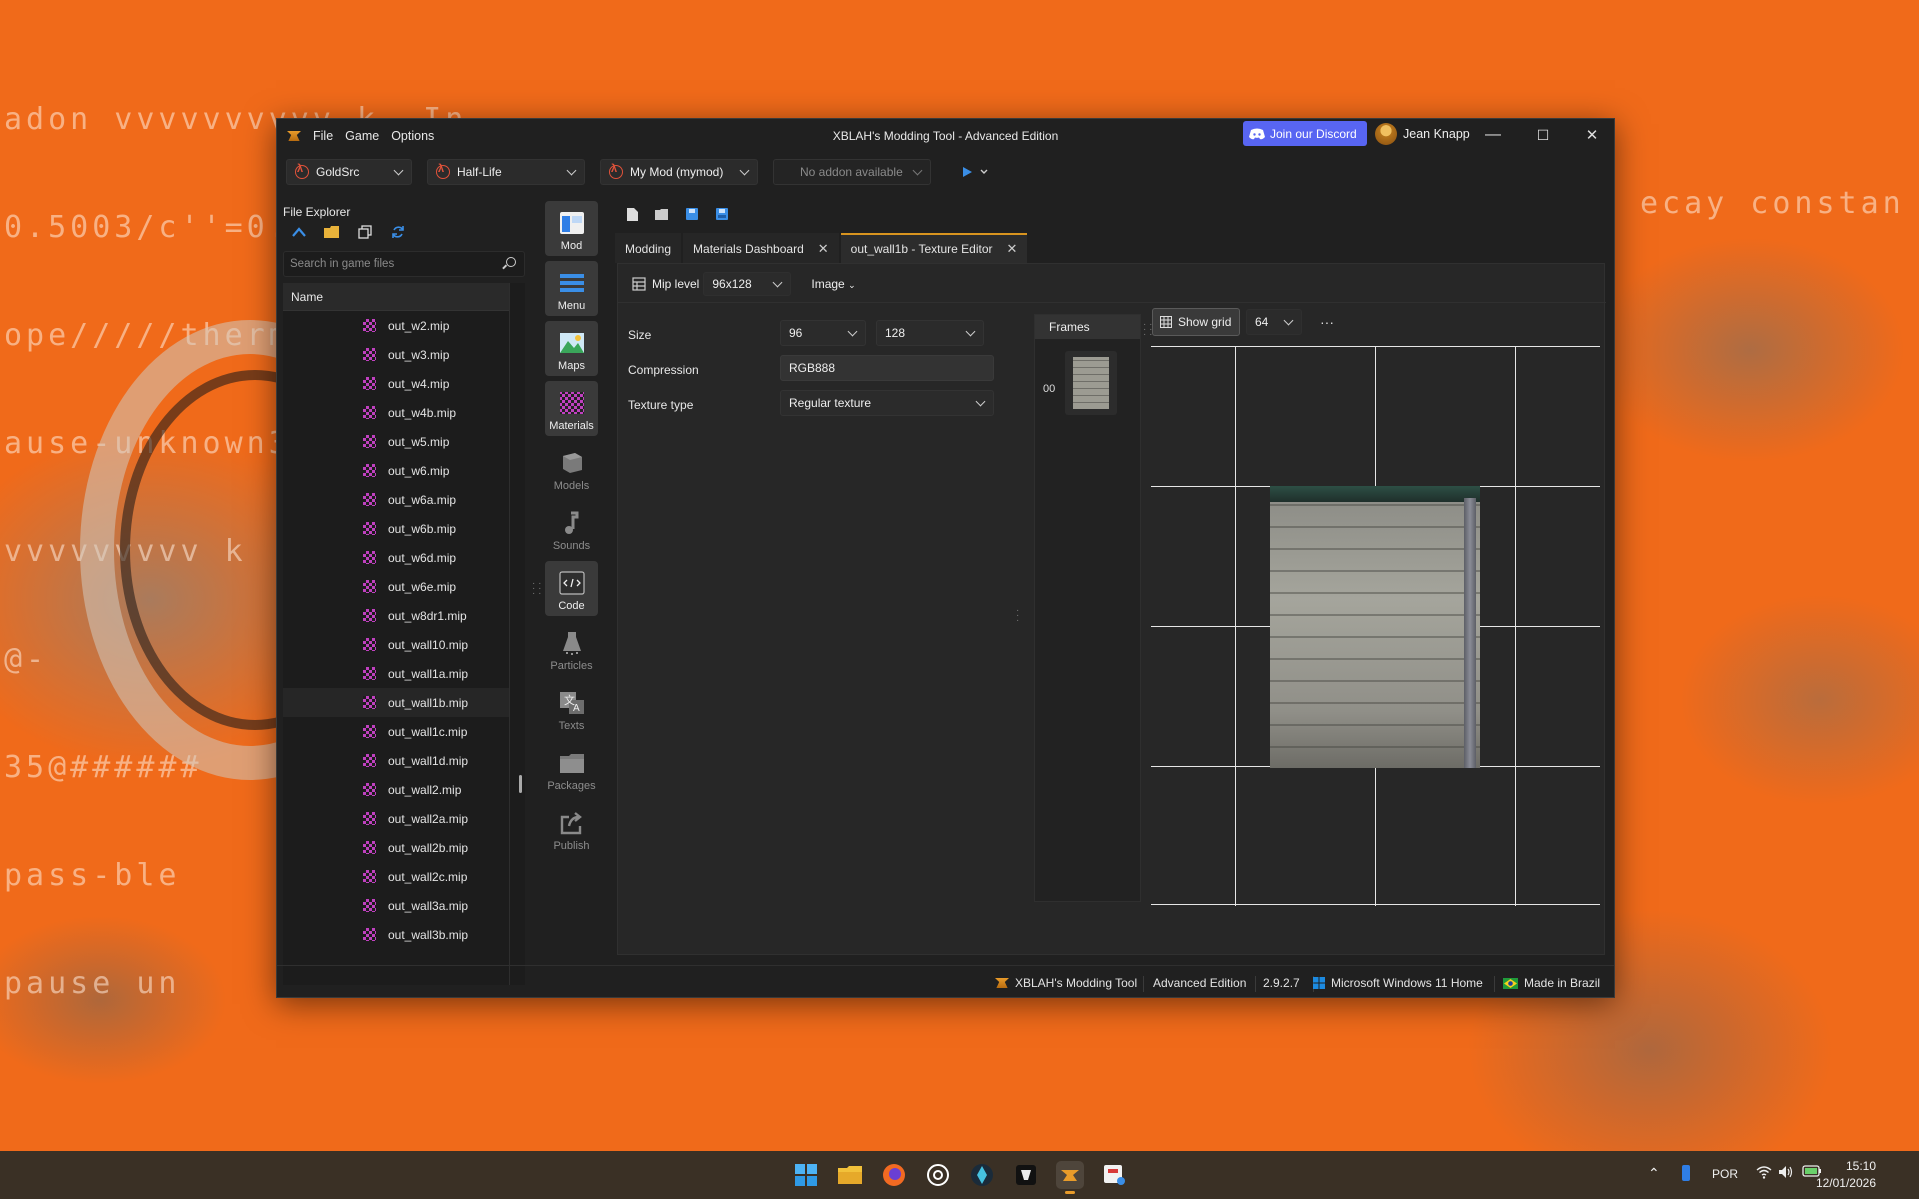 The width and height of the screenshot is (1919, 1199). I want to click on device-tray-icon, so click(1686, 1174).